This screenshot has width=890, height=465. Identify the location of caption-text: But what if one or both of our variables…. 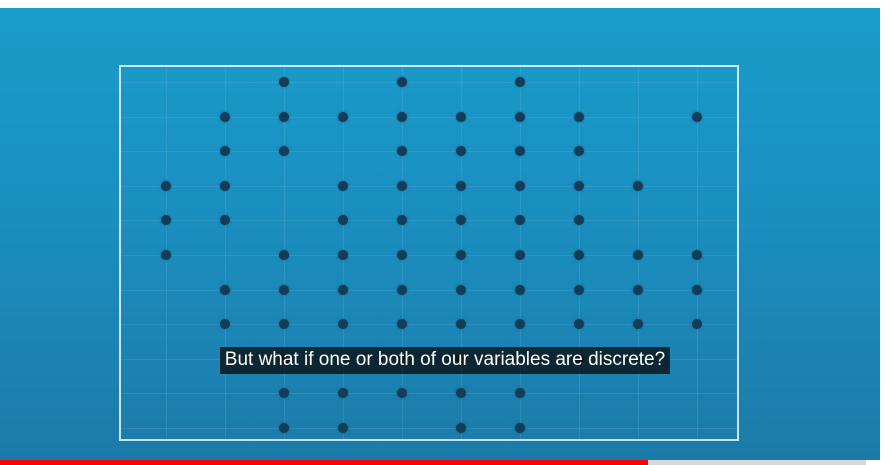
(445, 360).